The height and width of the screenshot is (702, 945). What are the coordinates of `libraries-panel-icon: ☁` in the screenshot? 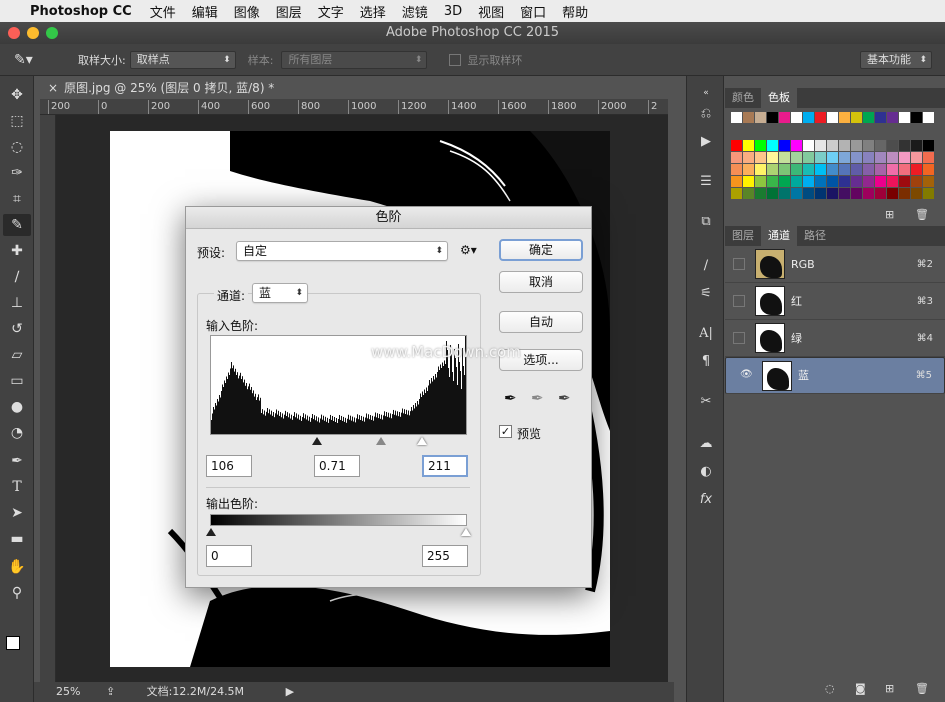 It's located at (706, 443).